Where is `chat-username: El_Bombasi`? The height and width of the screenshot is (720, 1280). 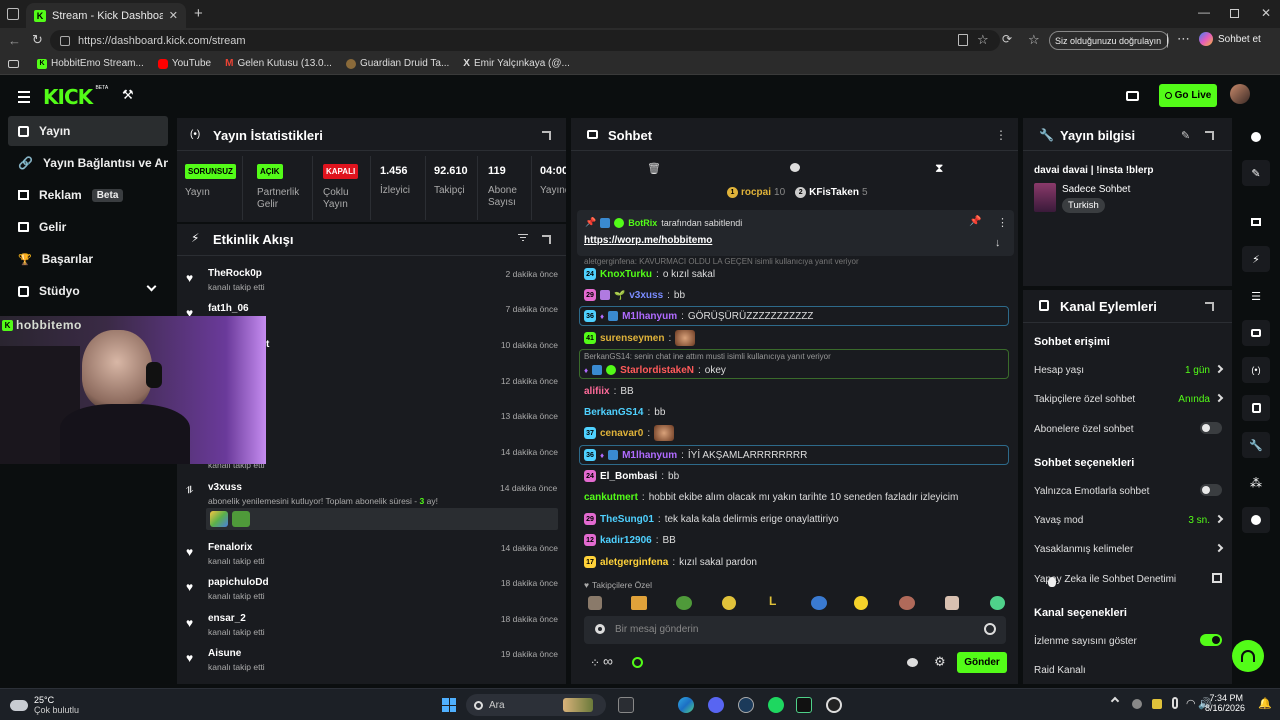 chat-username: El_Bombasi is located at coordinates (628, 476).